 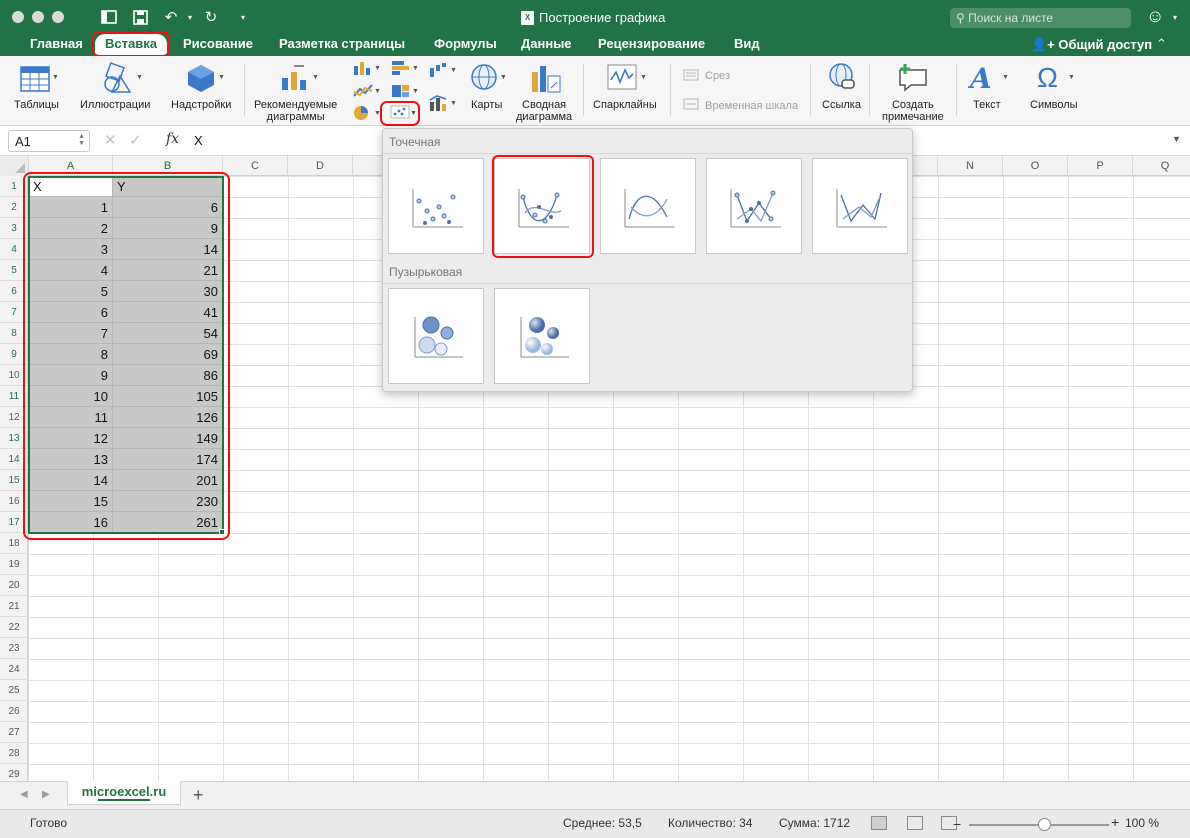 I want to click on illustrations-caret-icon: ▼, so click(x=139, y=77).